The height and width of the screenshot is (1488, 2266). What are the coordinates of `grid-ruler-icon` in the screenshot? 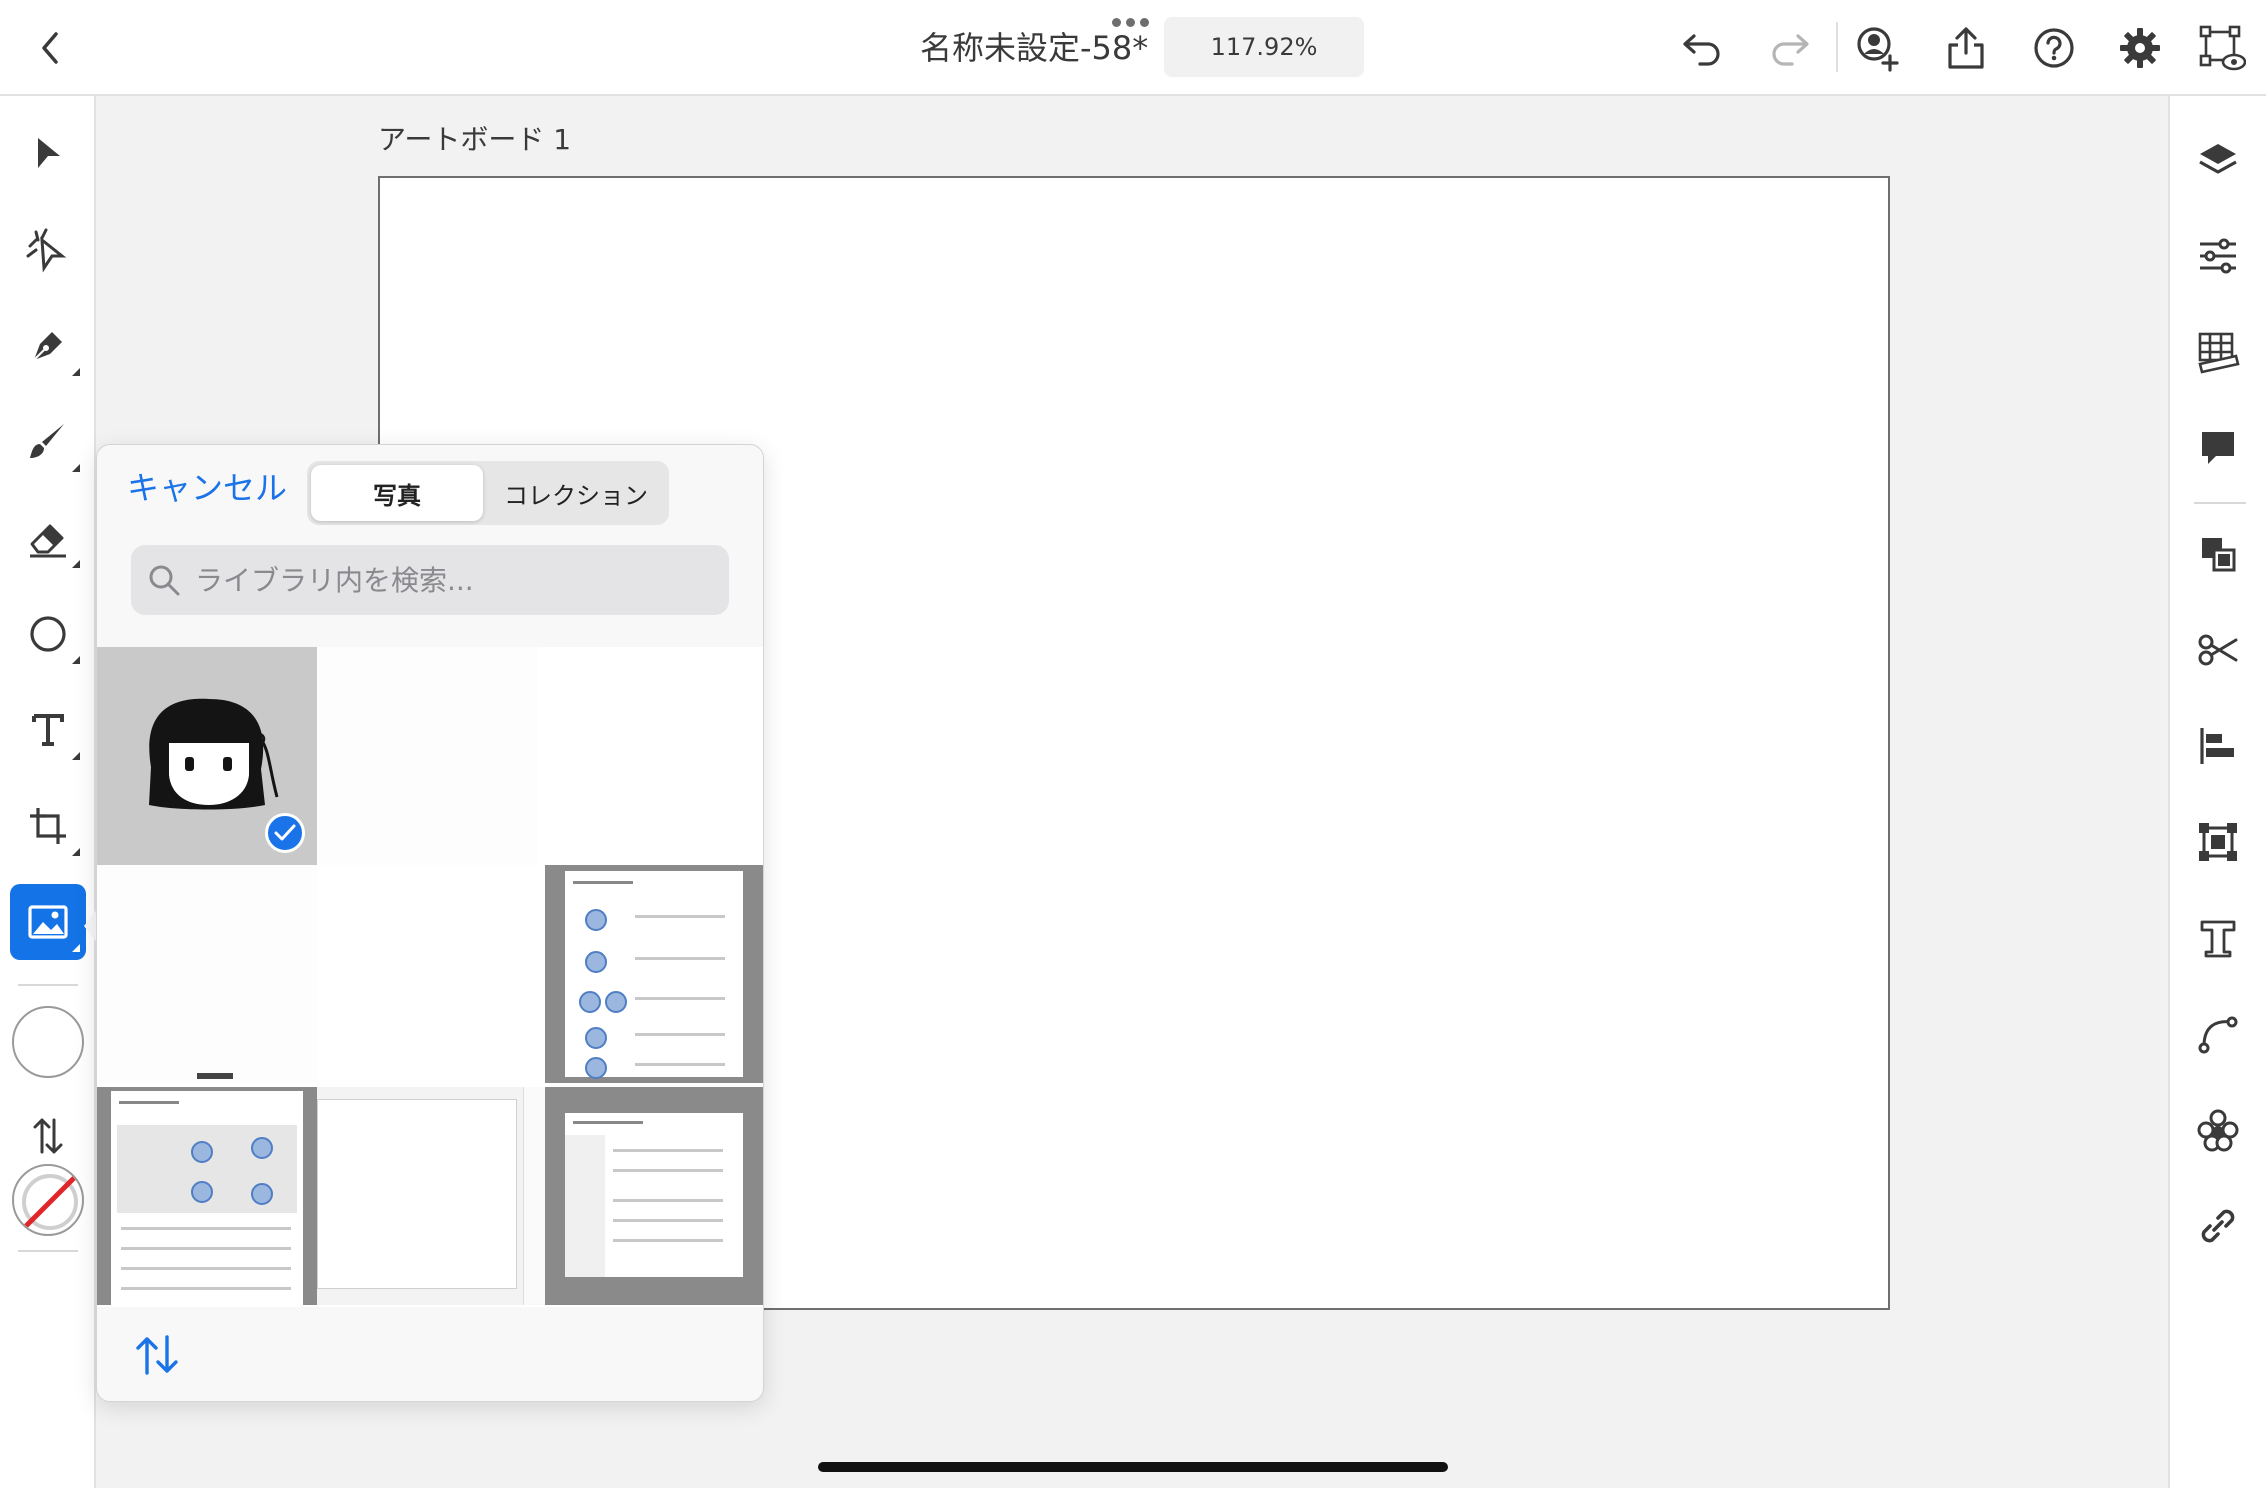 It's located at (2219, 353).